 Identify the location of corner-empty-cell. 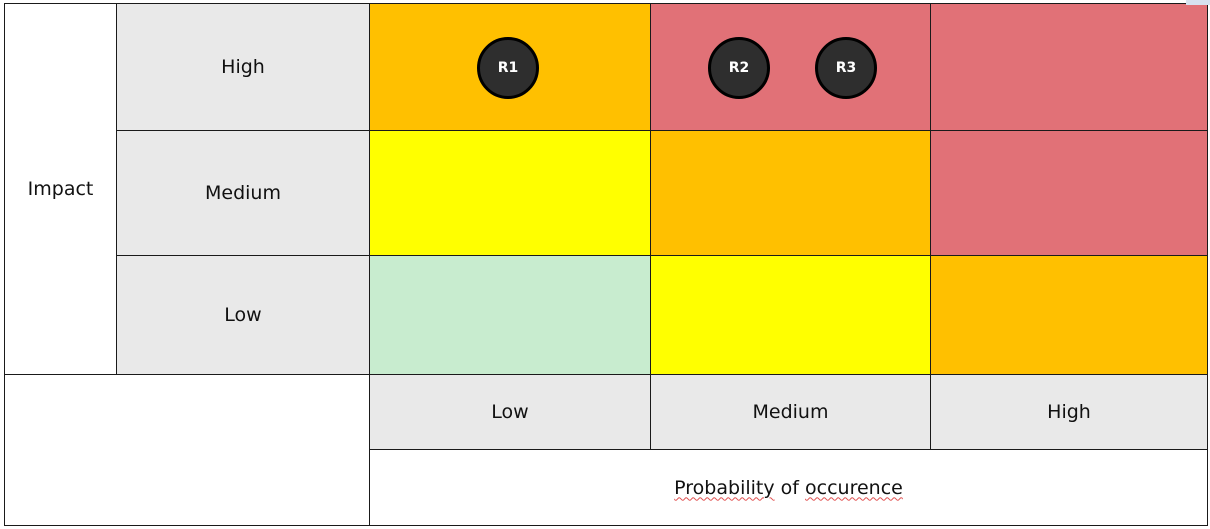
(187, 450).